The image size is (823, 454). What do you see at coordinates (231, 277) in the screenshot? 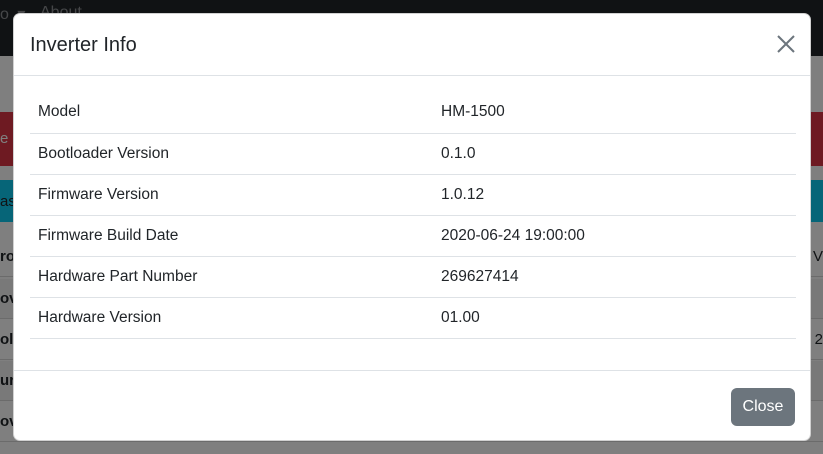
I see `info-key: Hardware Part Number` at bounding box center [231, 277].